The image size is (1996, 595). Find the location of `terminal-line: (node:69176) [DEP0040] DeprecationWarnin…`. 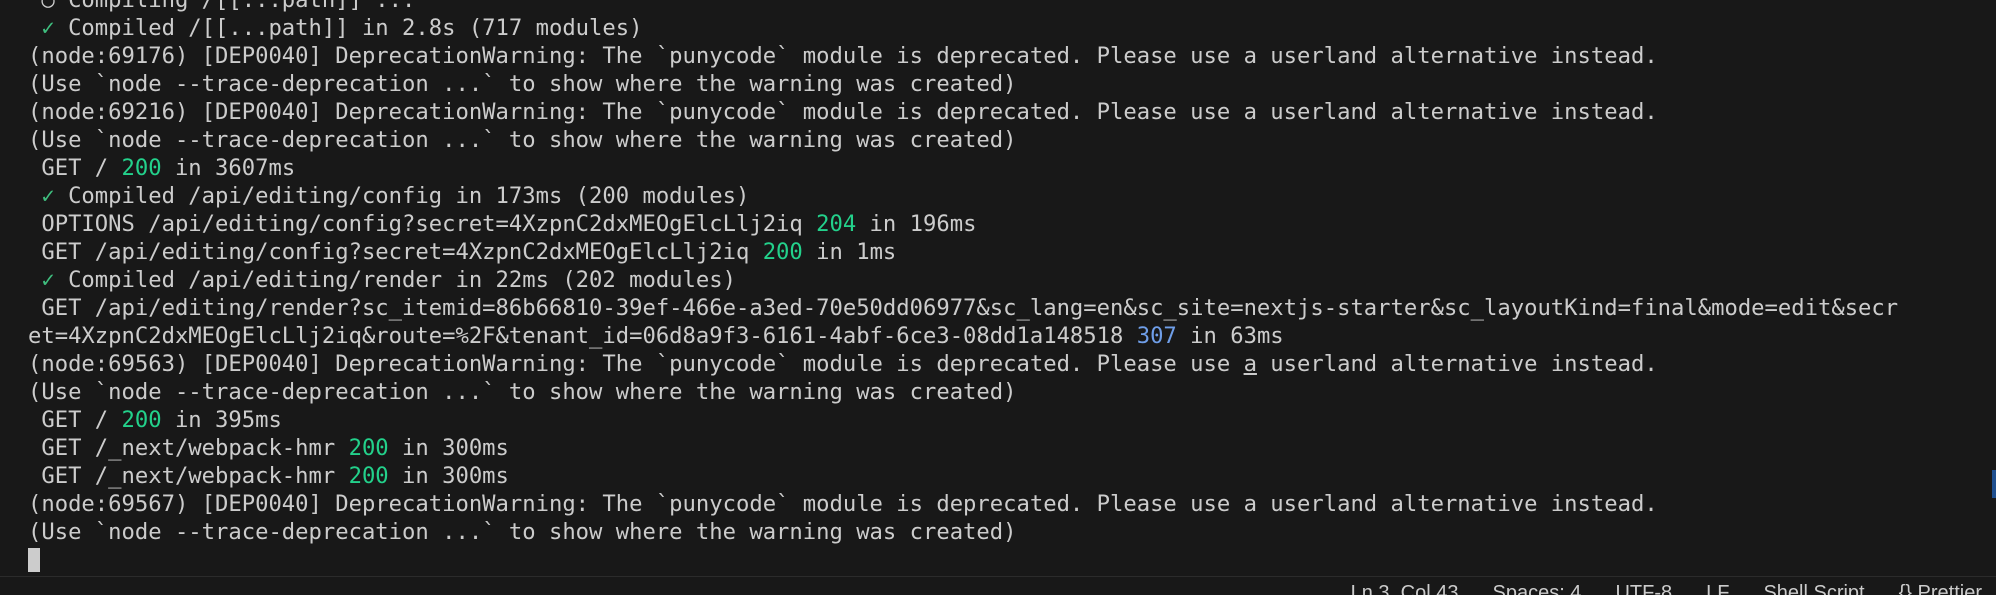

terminal-line: (node:69176) [DEP0040] DeprecationWarnin… is located at coordinates (1009, 56).